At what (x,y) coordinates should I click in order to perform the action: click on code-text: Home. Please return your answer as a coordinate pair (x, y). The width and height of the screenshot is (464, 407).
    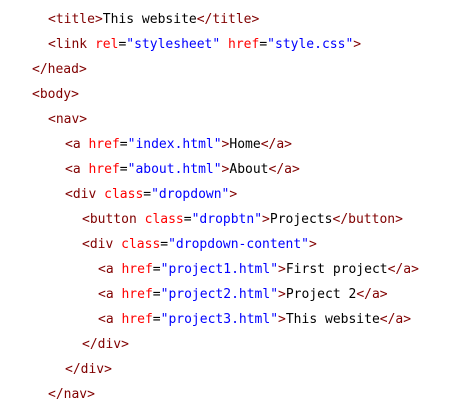
    Looking at the image, I should click on (245, 144).